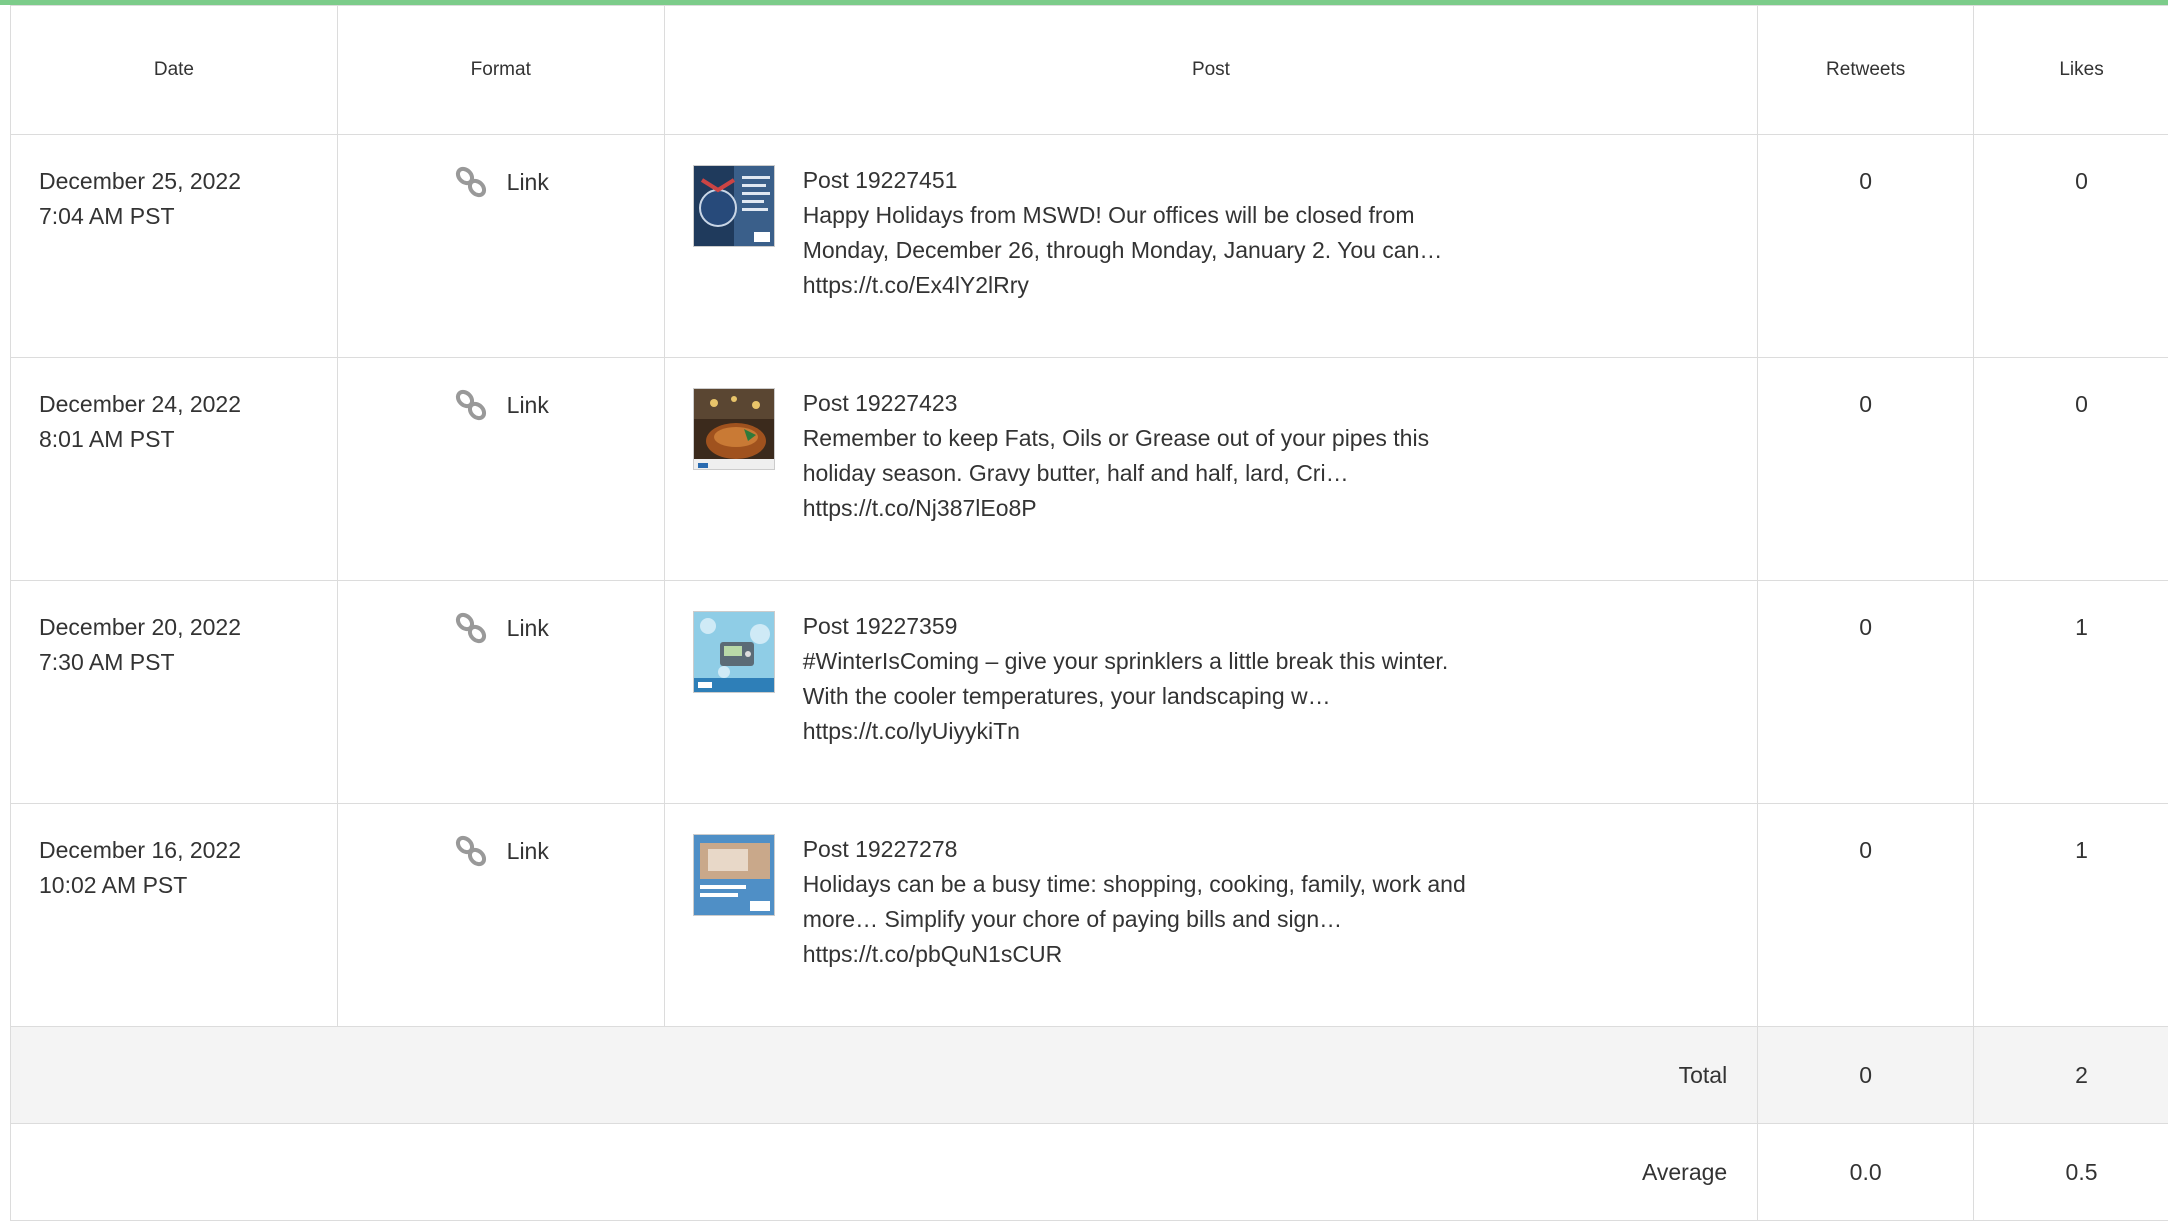  What do you see at coordinates (1153, 285) in the screenshot?
I see `post-url: https://t.co/Ex4lY2lRry` at bounding box center [1153, 285].